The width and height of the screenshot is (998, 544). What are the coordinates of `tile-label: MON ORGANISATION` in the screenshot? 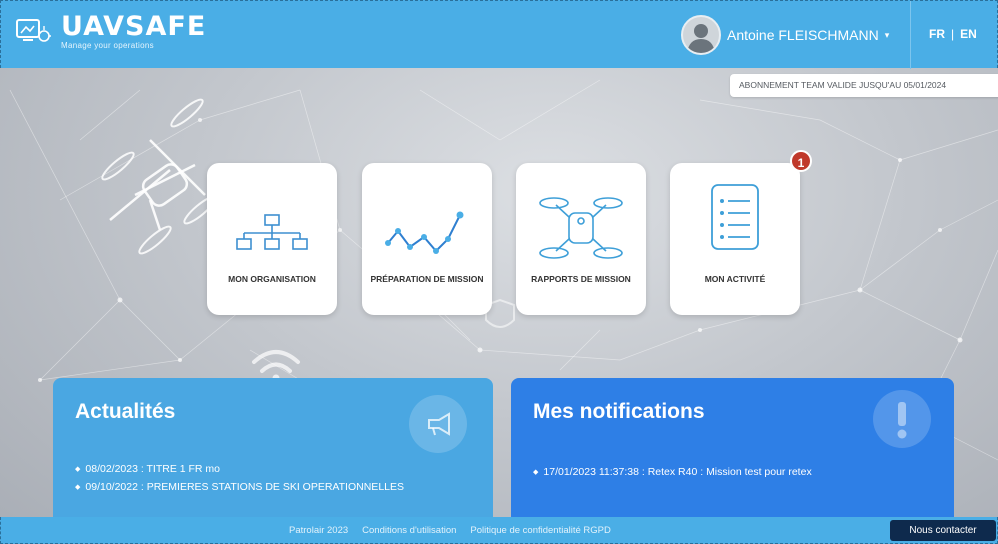 It's located at (272, 279).